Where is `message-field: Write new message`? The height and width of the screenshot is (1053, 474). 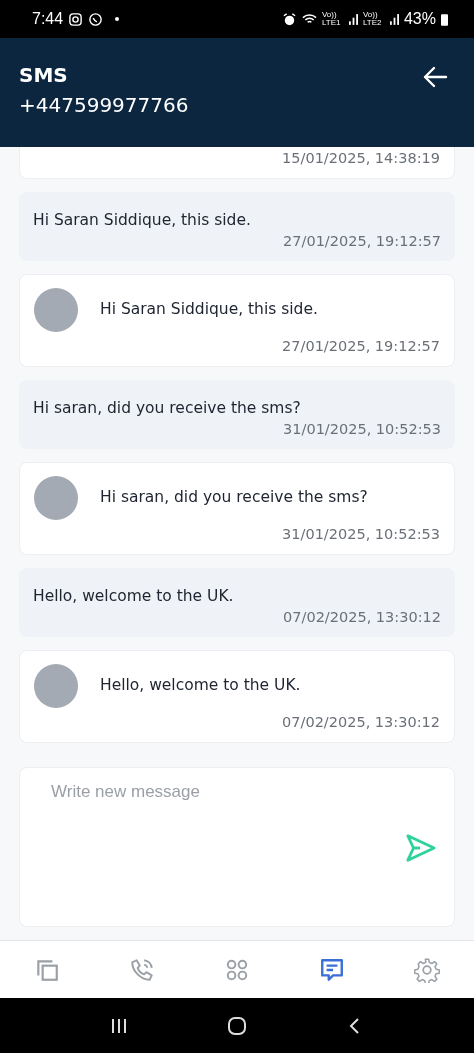
message-field: Write new message is located at coordinates (237, 847).